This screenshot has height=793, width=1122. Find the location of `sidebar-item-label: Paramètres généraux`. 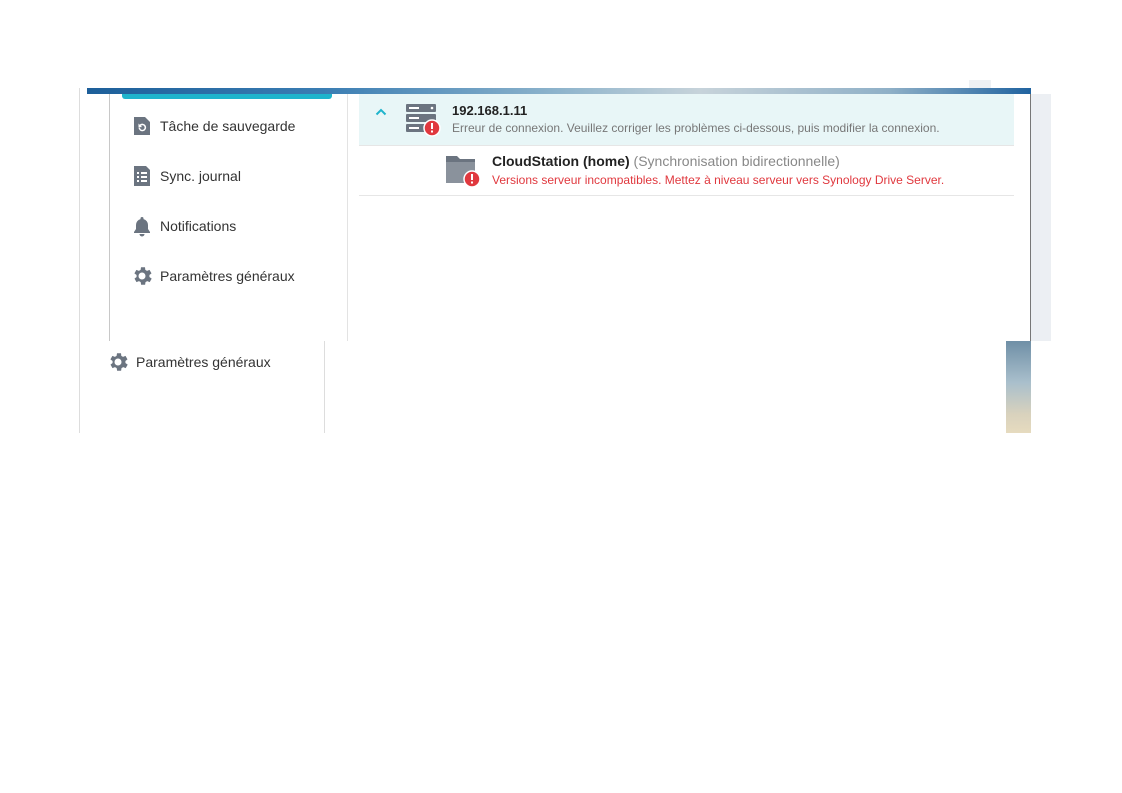

sidebar-item-label: Paramètres généraux is located at coordinates (227, 276).